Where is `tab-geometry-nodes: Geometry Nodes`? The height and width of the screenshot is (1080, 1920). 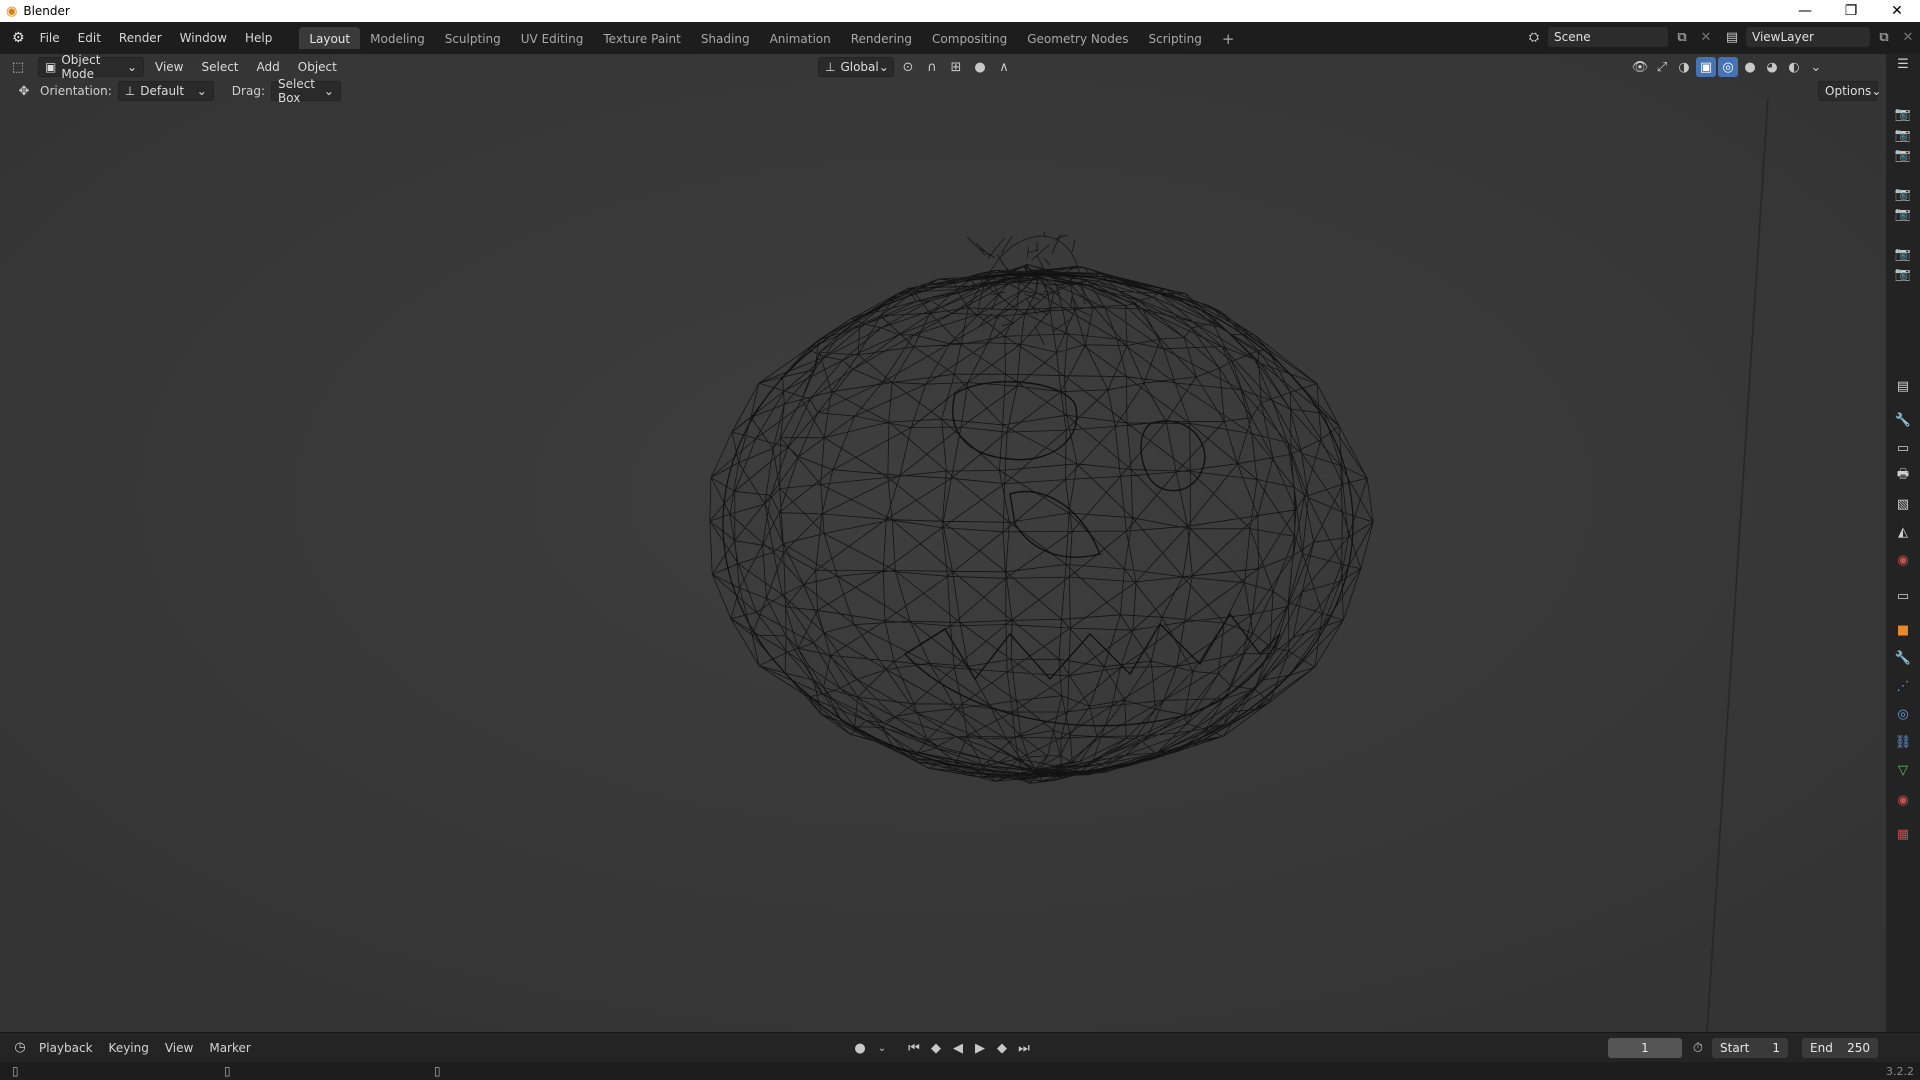
tab-geometry-nodes: Geometry Nodes is located at coordinates (1077, 38).